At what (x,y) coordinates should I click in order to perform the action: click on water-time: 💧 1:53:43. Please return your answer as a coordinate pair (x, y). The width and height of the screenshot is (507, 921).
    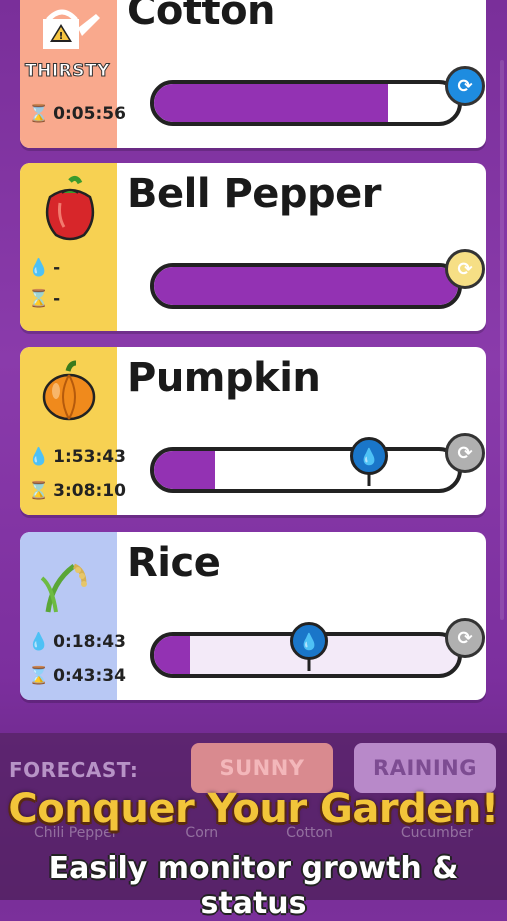
    Looking at the image, I should click on (77, 457).